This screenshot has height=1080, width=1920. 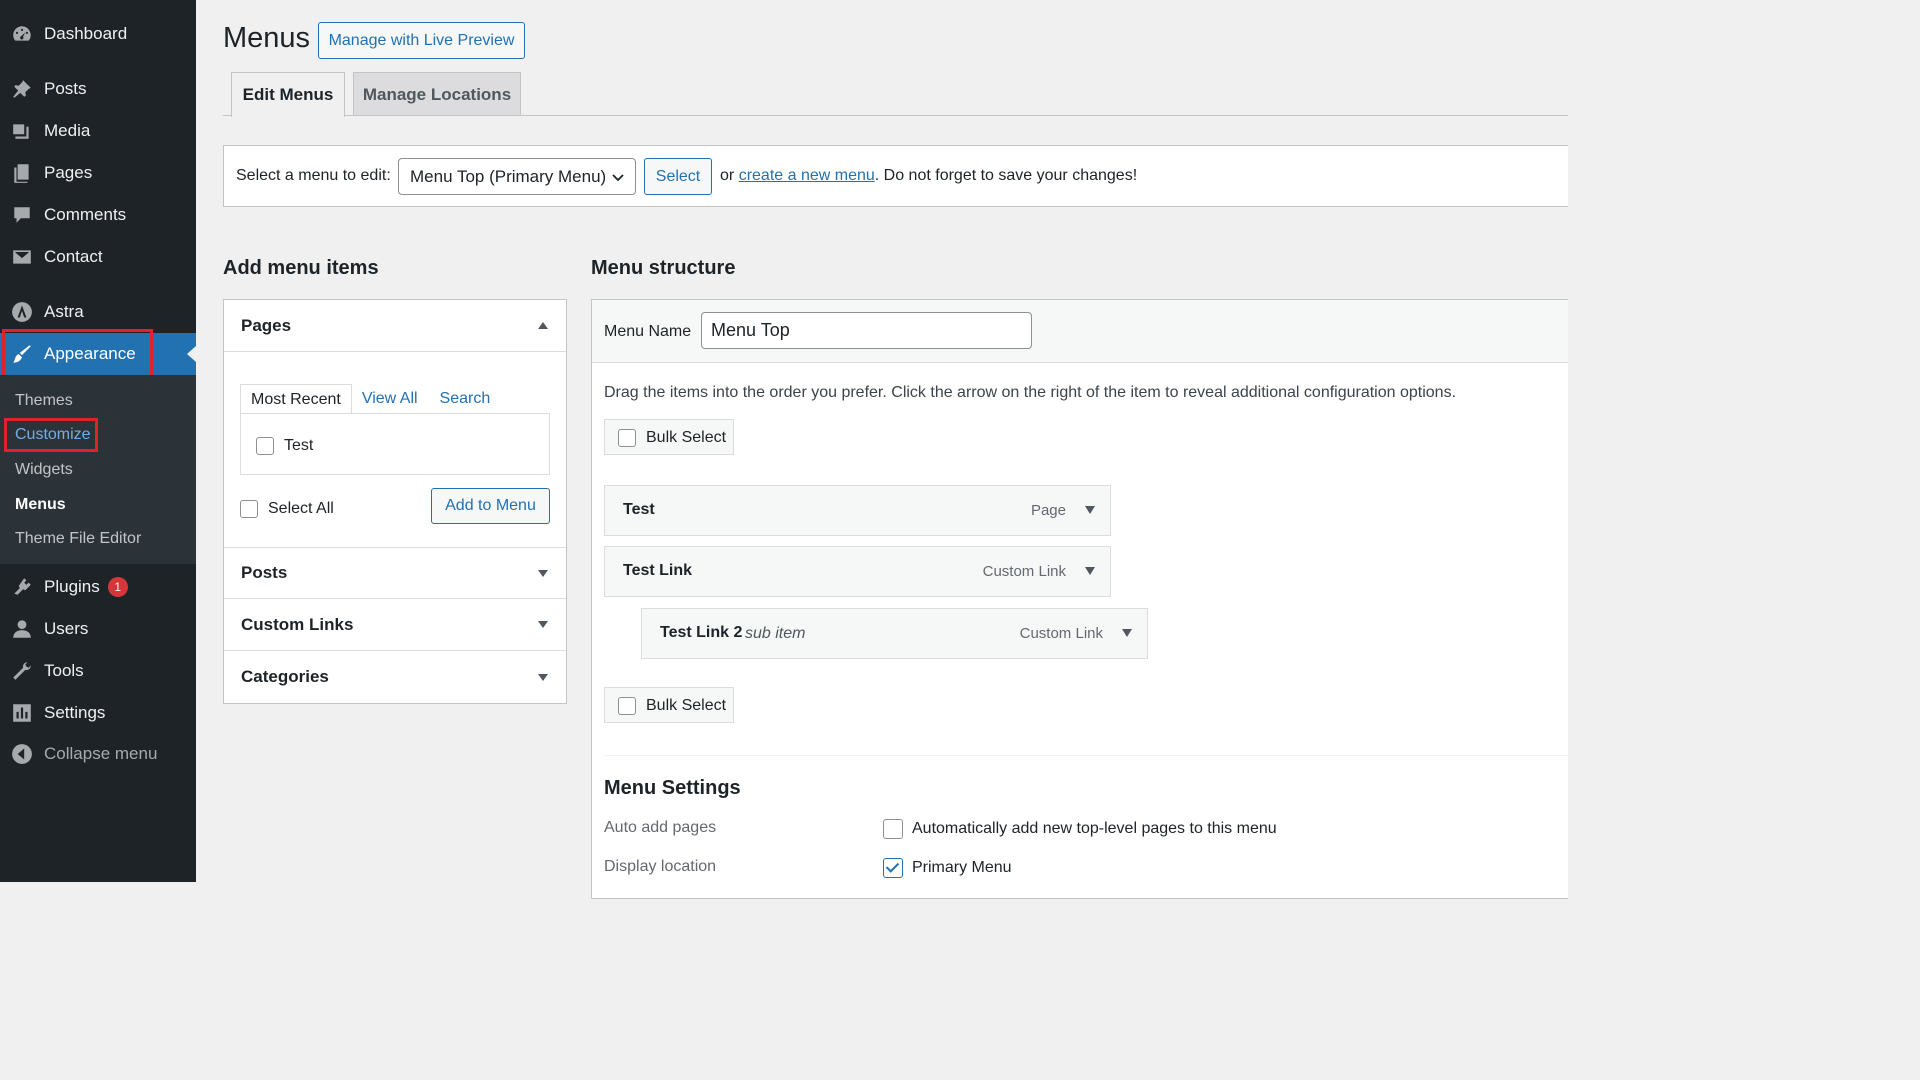 I want to click on sidebar-item-label: Pages, so click(x=68, y=172).